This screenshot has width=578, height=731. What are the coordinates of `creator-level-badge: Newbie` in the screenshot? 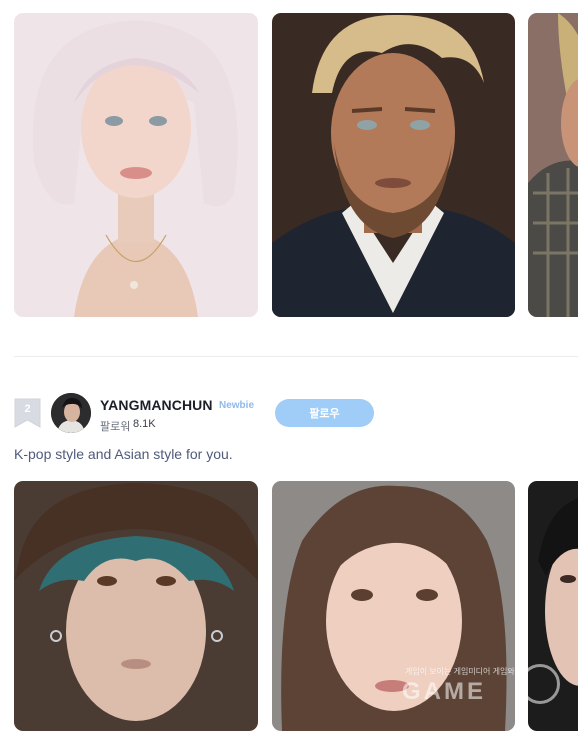 It's located at (237, 405).